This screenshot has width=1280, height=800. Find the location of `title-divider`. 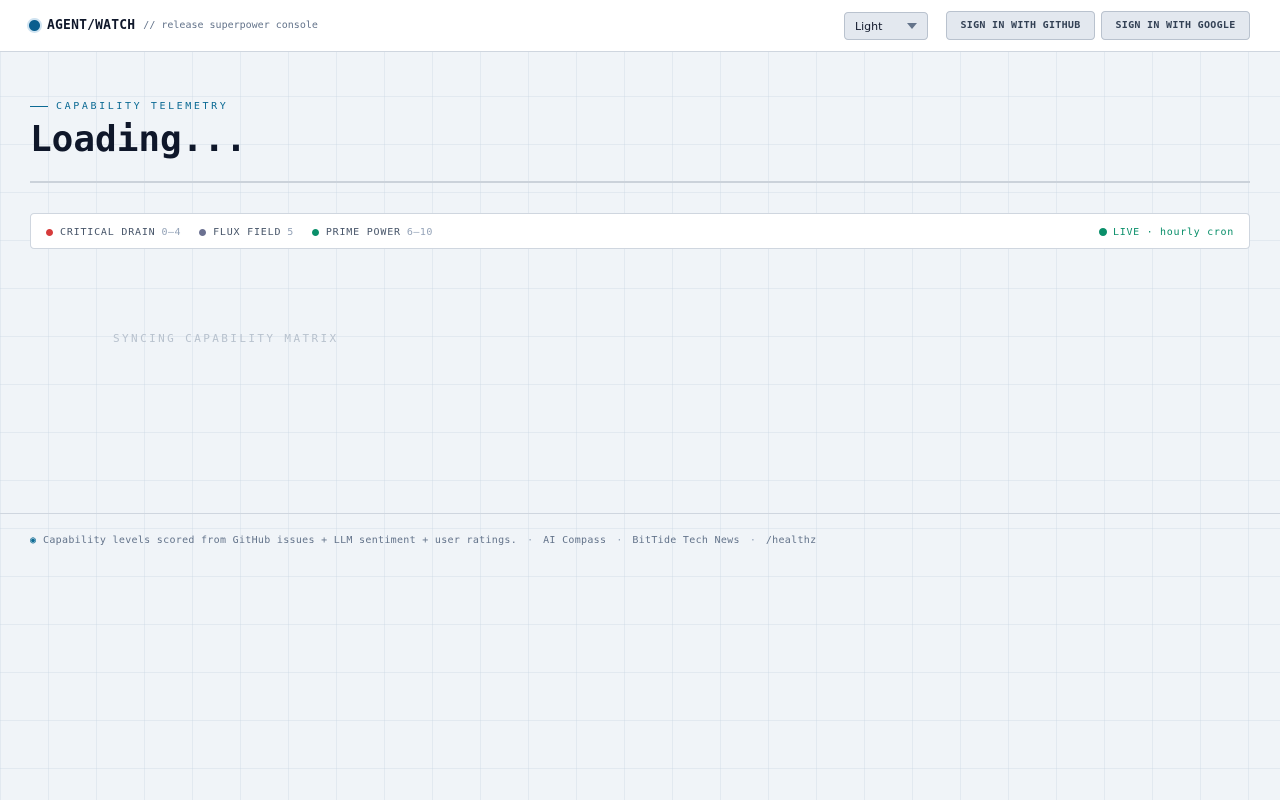

title-divider is located at coordinates (640, 182).